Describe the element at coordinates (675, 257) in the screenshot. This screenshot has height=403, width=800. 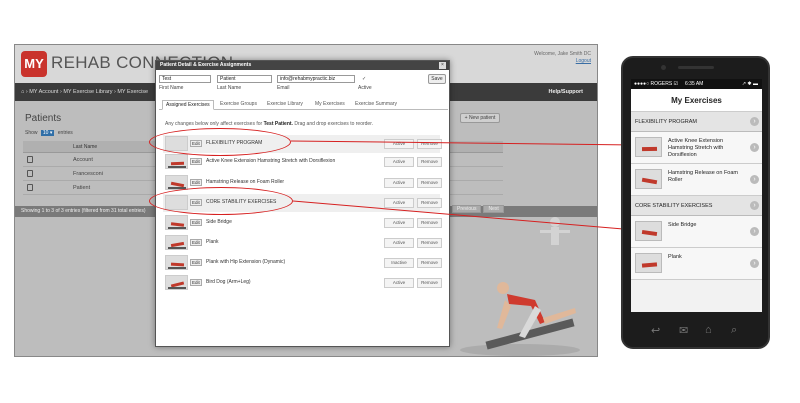
I see `exercise-name: Plank` at that location.